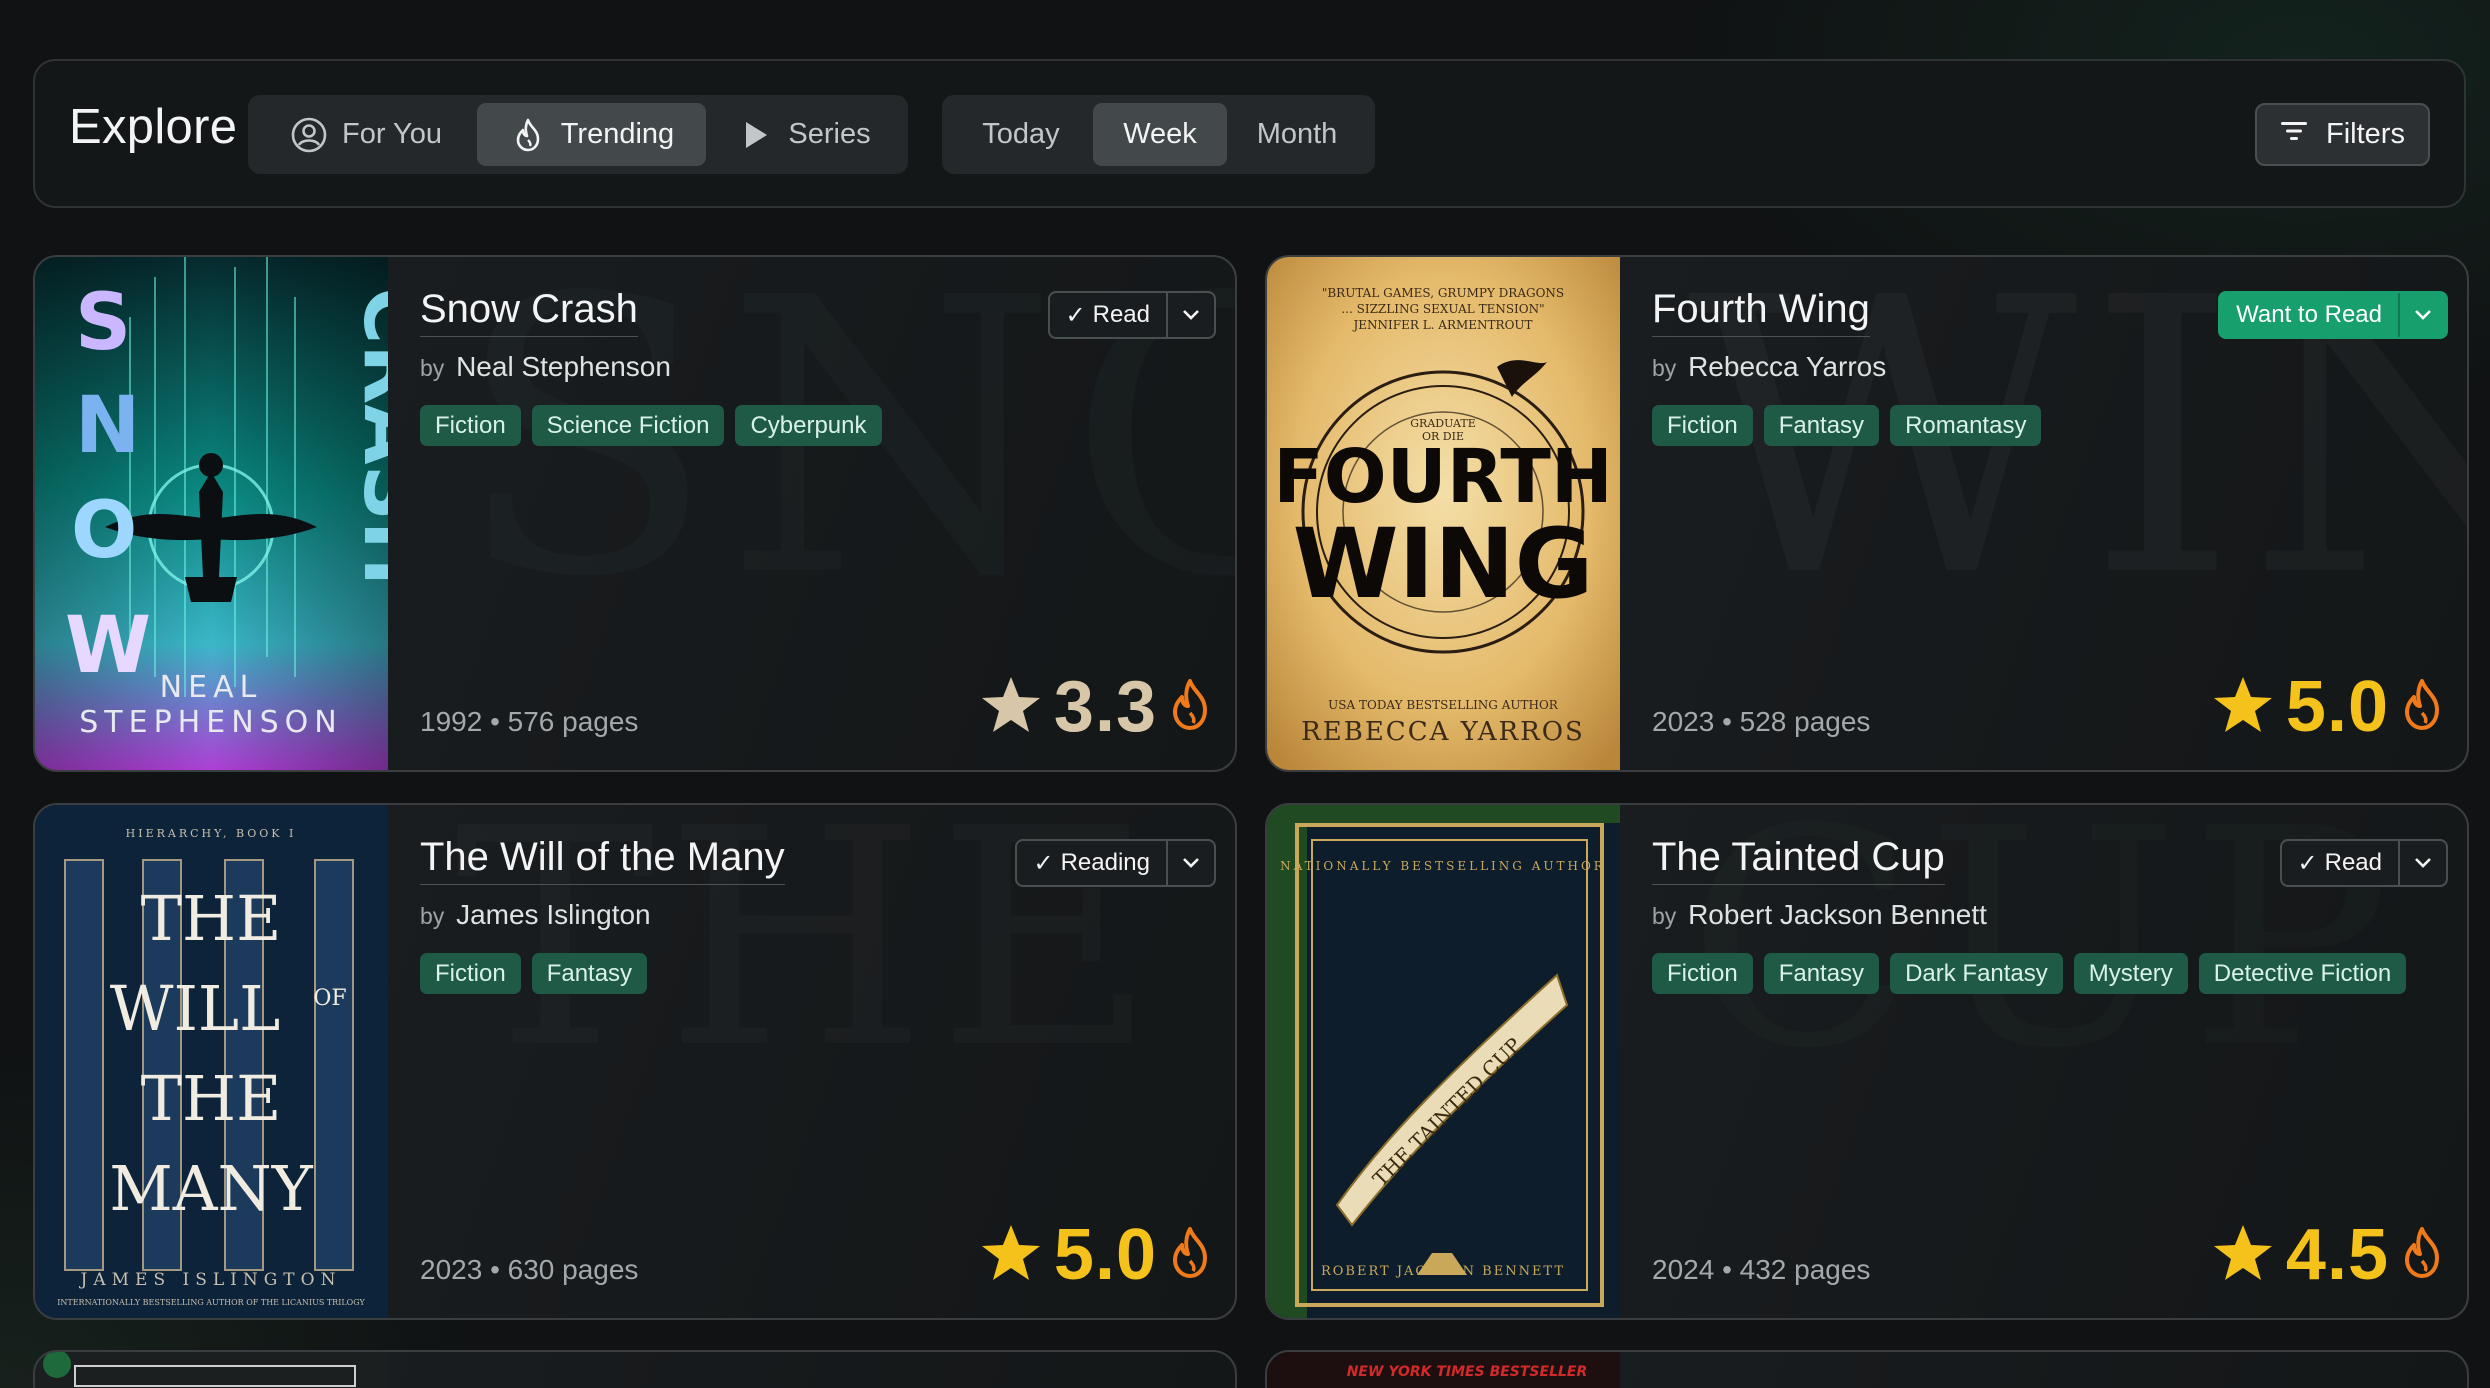  I want to click on tab-for-you: For You, so click(366, 134).